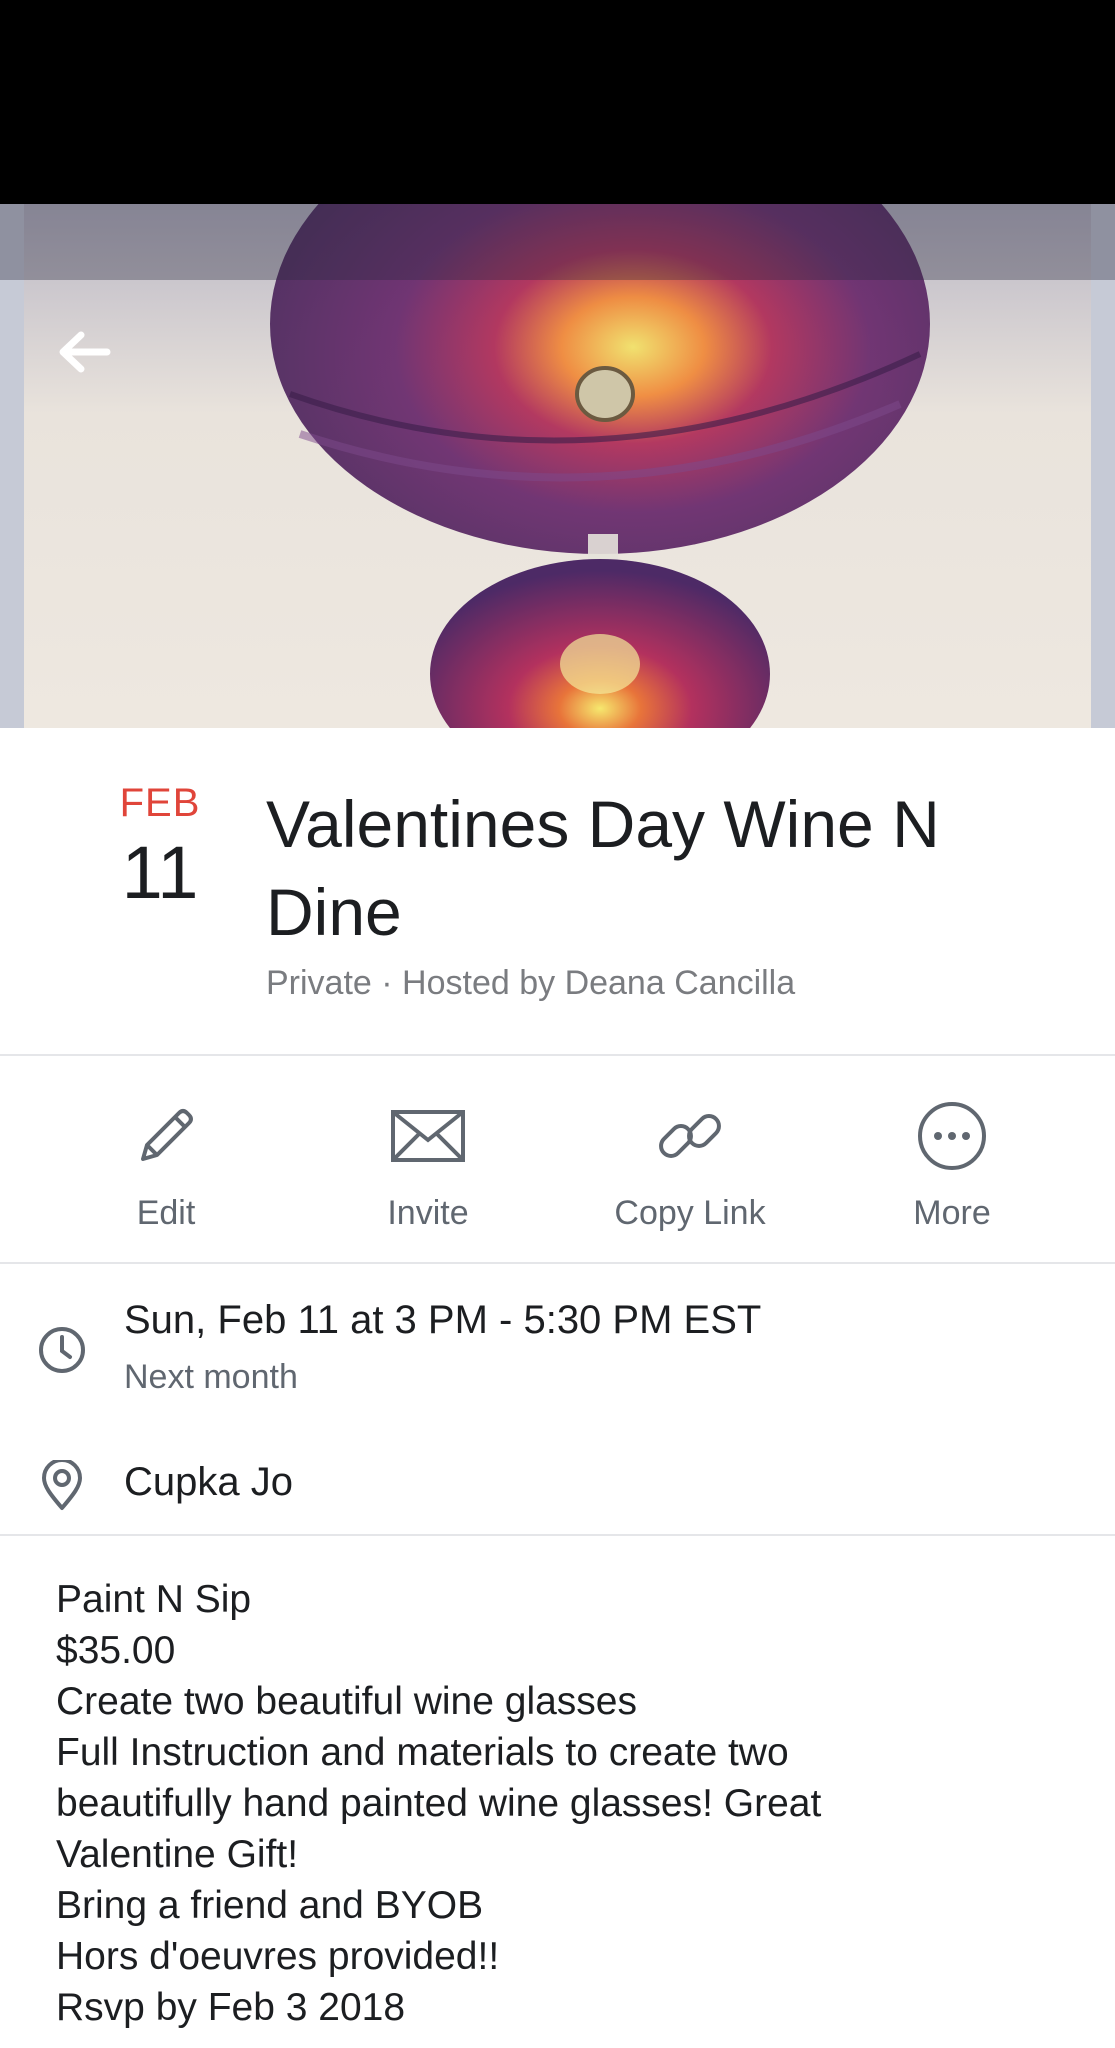 The height and width of the screenshot is (2048, 1115). What do you see at coordinates (442, 1320) in the screenshot?
I see `event-time: Sun, Feb 11 at 3 PM - 5:30 PM EST` at bounding box center [442, 1320].